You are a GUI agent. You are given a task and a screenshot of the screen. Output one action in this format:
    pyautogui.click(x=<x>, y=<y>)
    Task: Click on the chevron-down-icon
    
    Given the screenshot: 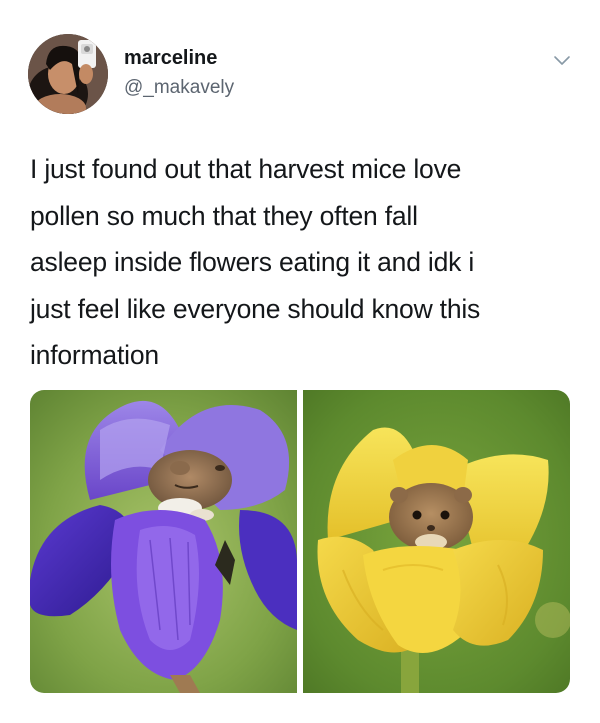 What is the action you would take?
    pyautogui.click(x=562, y=61)
    